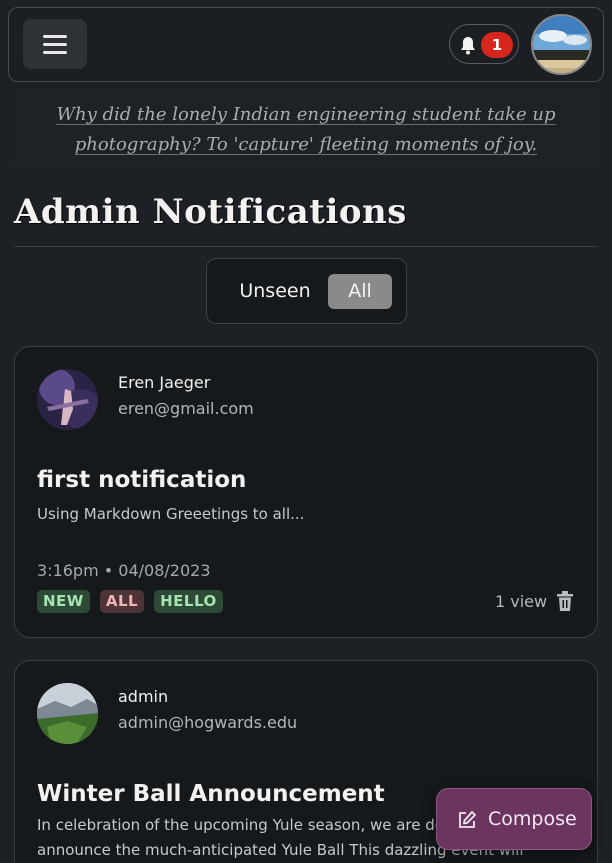 This screenshot has width=612, height=863. Describe the element at coordinates (306, 246) in the screenshot. I see `title-divider` at that location.